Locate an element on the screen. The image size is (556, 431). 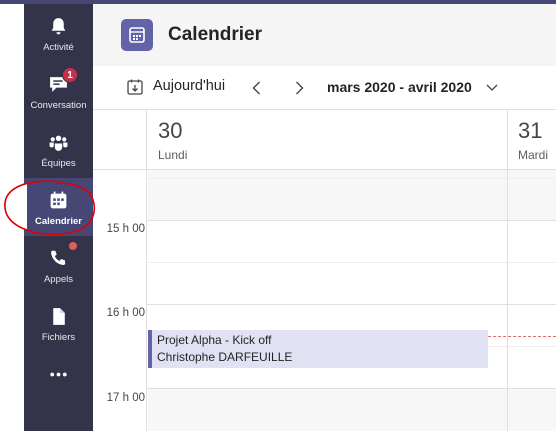
phone-icon is located at coordinates (58, 258).